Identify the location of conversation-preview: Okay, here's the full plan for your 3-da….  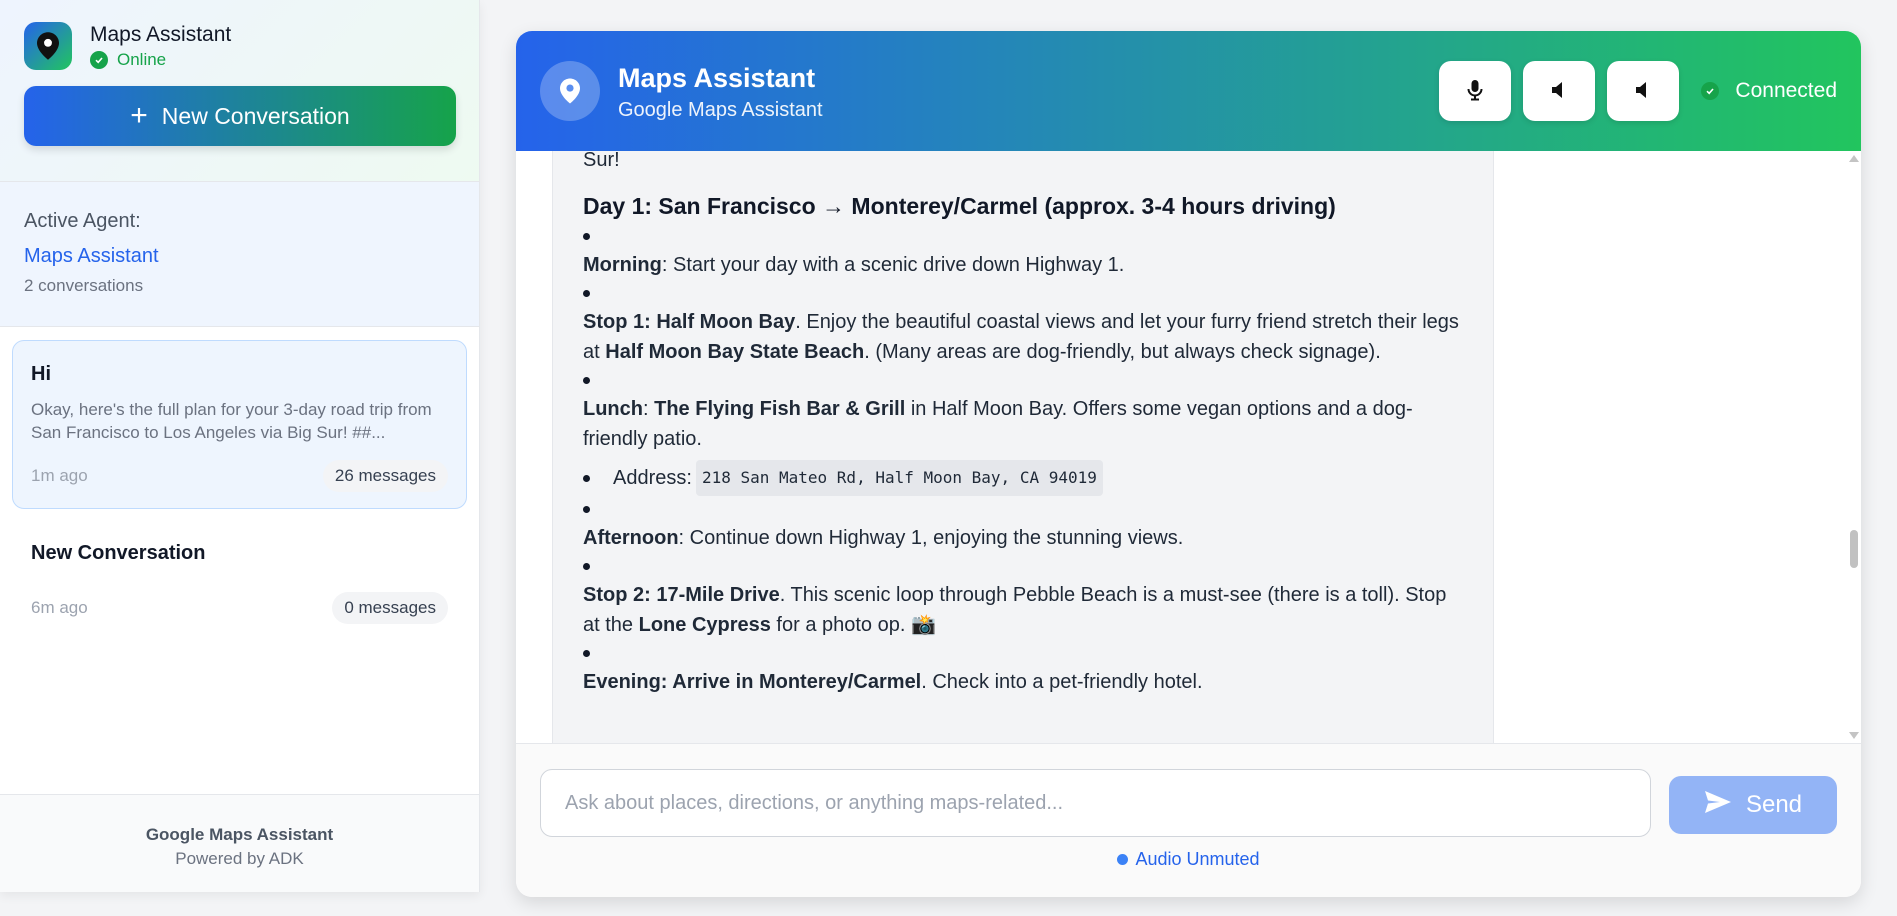
(231, 421).